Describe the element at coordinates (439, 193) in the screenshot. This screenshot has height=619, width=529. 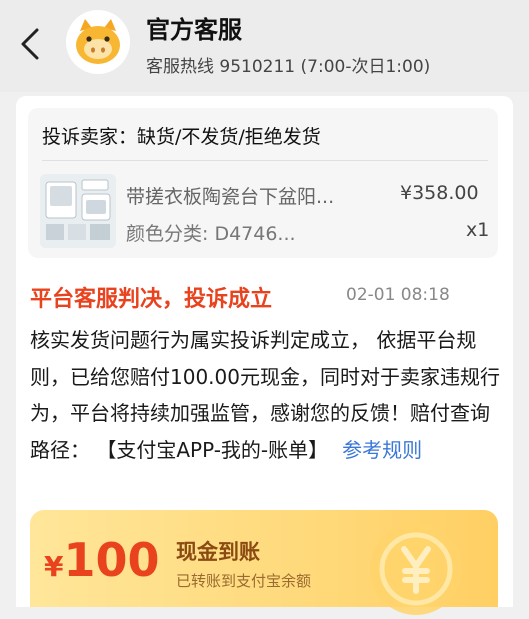
I see `product-price: ¥358.00` at that location.